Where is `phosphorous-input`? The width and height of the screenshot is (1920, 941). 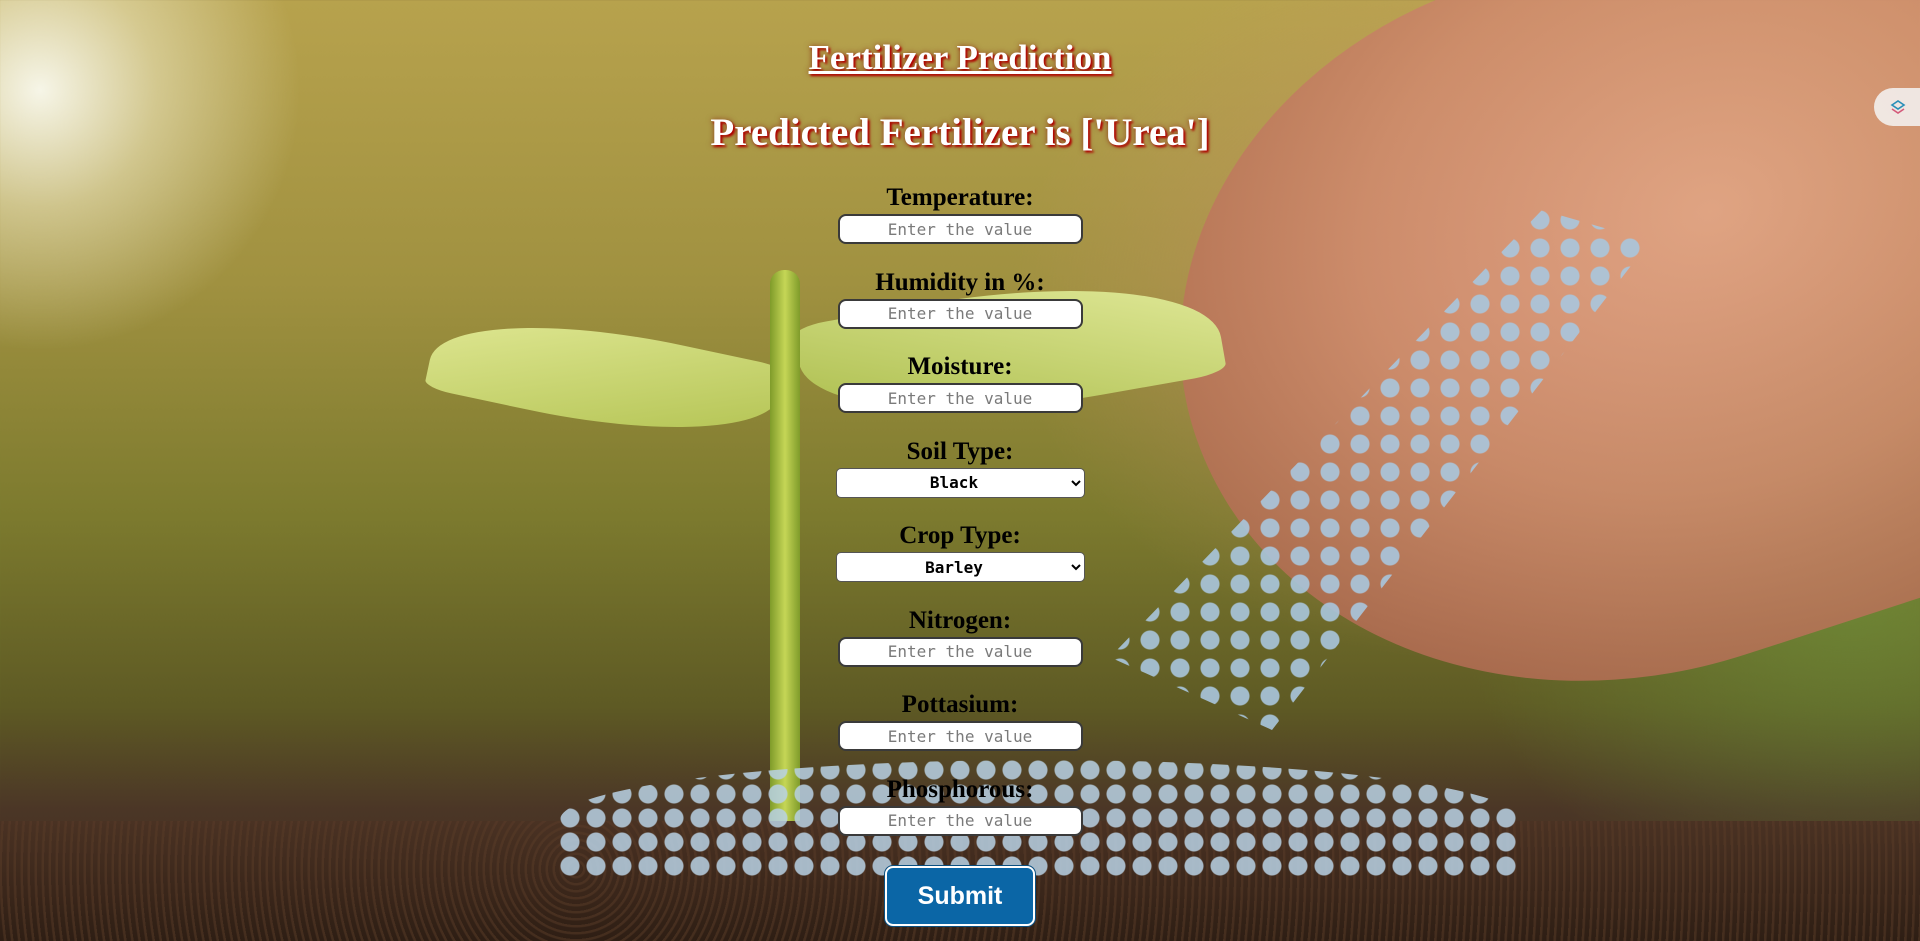
phosphorous-input is located at coordinates (960, 820).